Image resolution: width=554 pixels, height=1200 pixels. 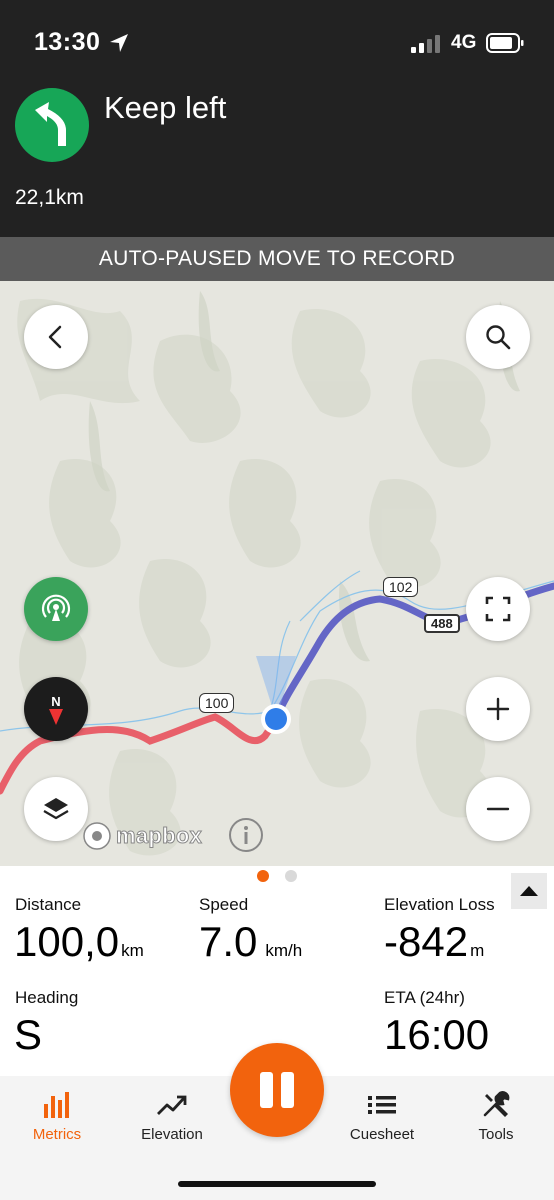 I want to click on tab-tools: Tools, so click(x=496, y=1116).